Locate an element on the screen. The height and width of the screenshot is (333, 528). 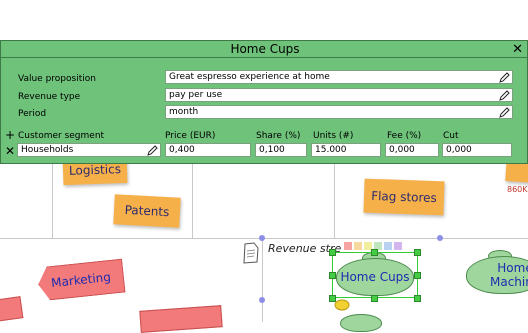
side-value-label: 860K is located at coordinates (517, 189).